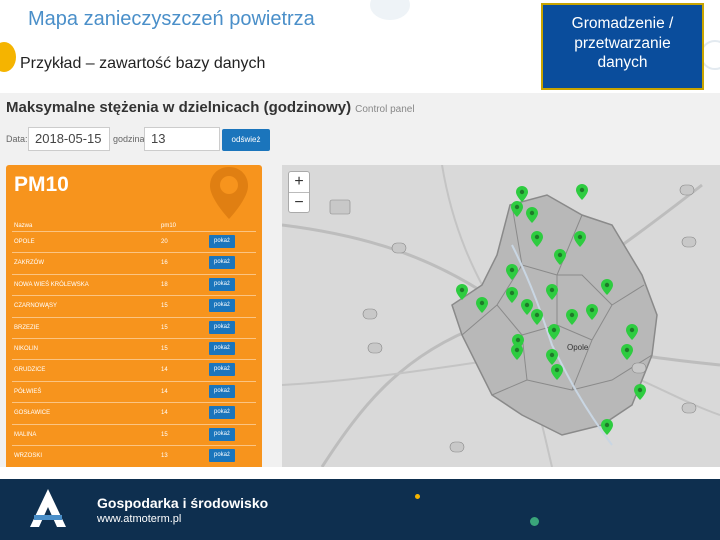  I want to click on footer-title: Gospodarka i środowisko, so click(183, 503).